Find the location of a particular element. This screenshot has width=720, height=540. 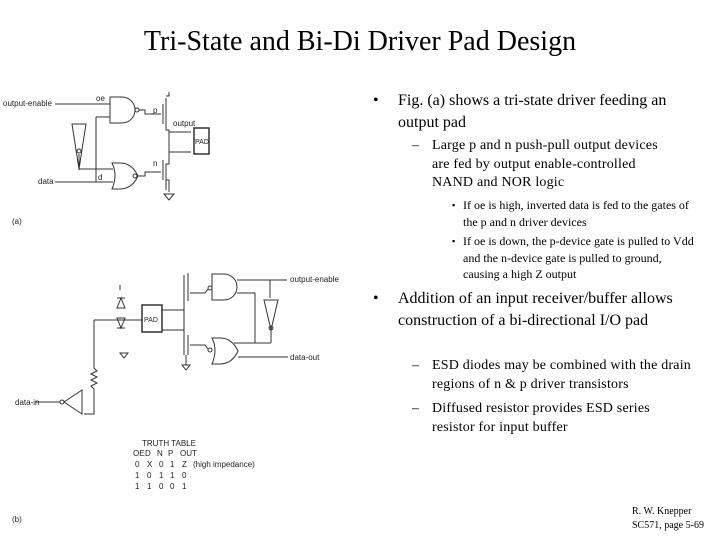

figure-b-label: (b) is located at coordinates (17, 519).